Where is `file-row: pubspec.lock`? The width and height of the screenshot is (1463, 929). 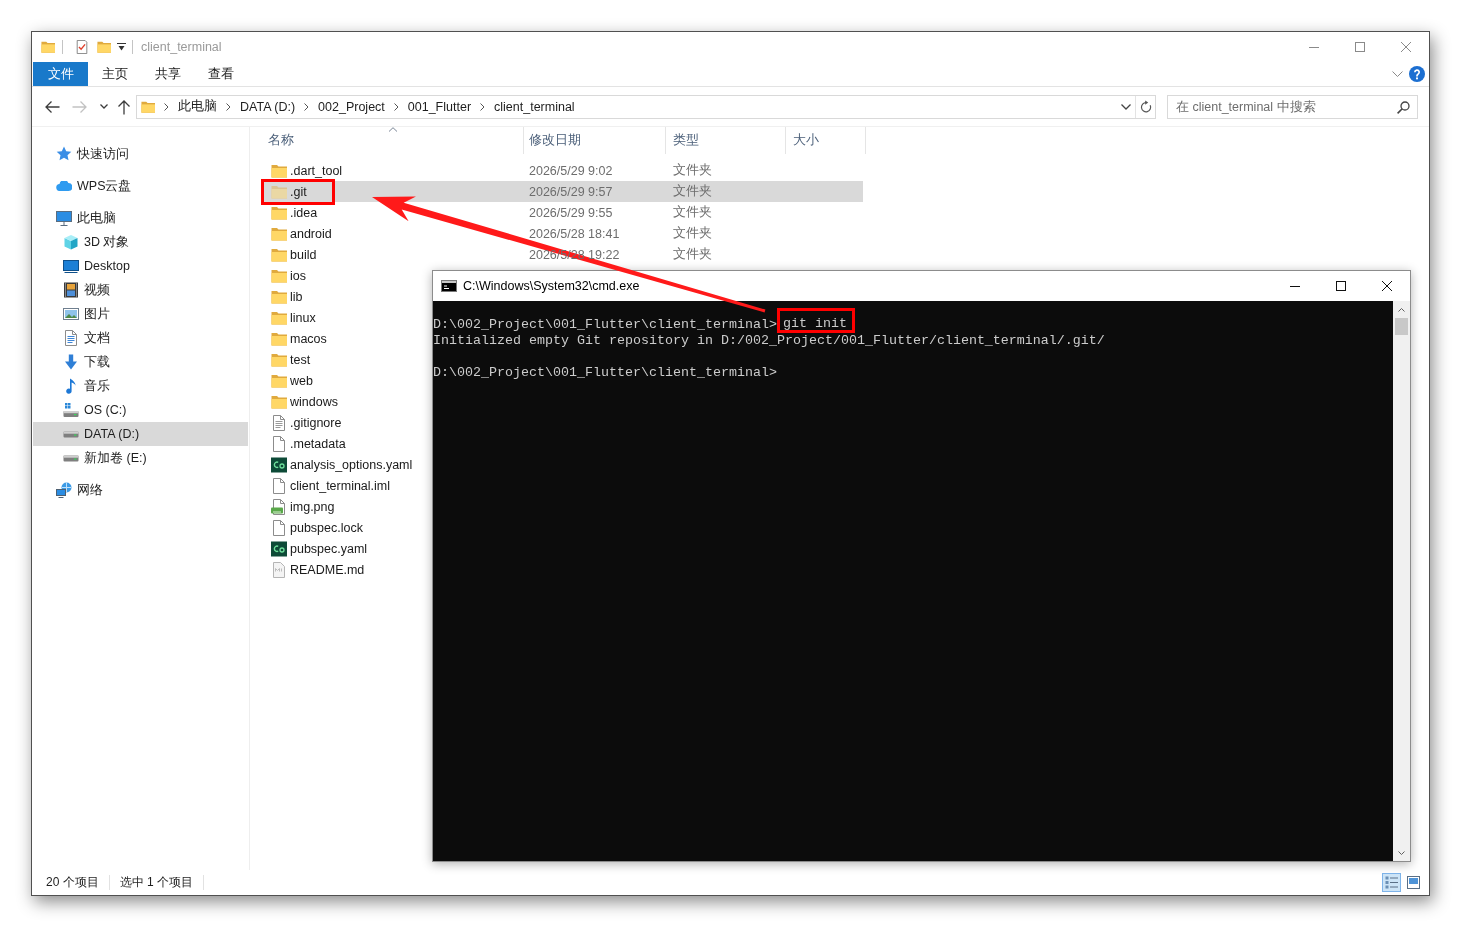 file-row: pubspec.lock is located at coordinates (314, 527).